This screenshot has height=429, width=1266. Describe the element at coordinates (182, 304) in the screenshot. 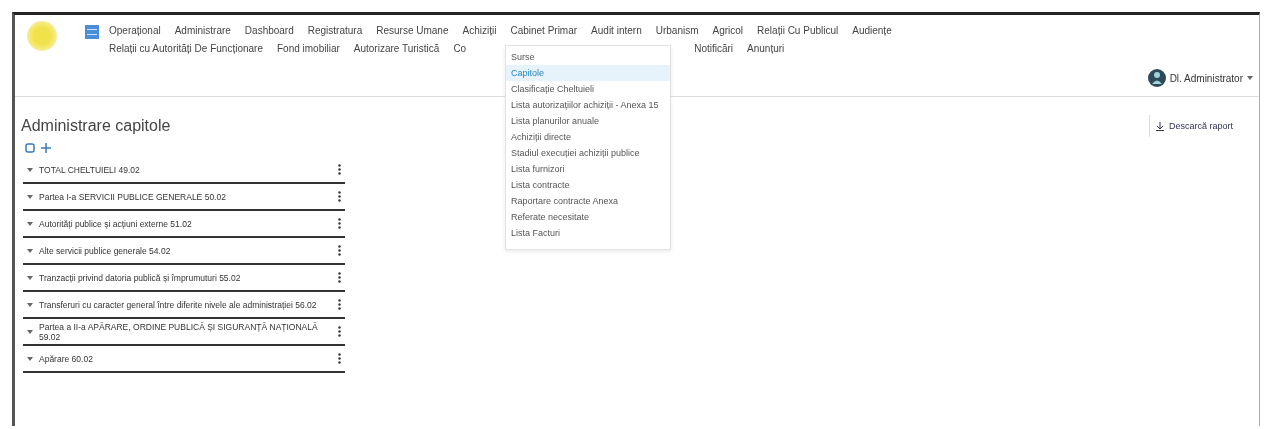

I see `tree-item: Transferuri cu caracter general între diferite nivele ale administrației 56.02` at that location.